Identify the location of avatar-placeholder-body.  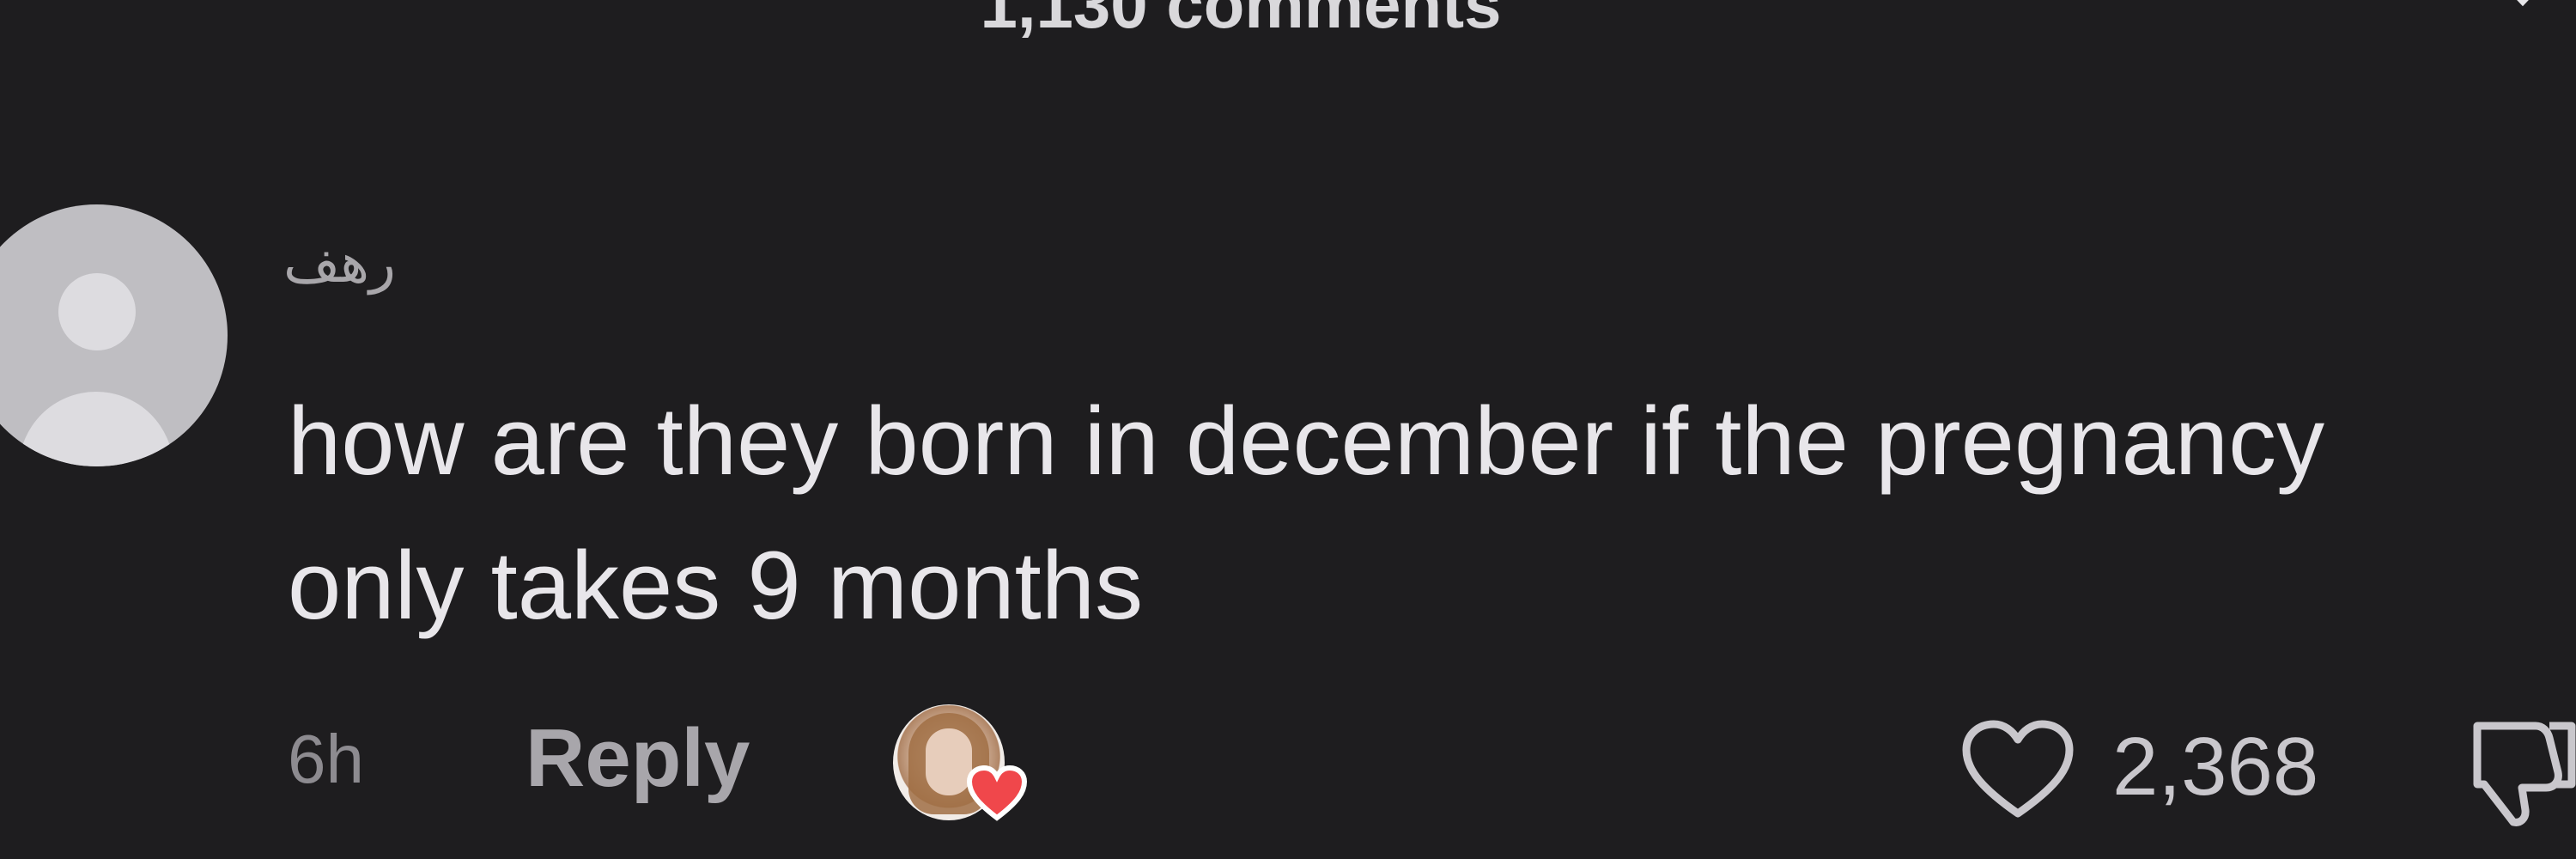
(96, 429).